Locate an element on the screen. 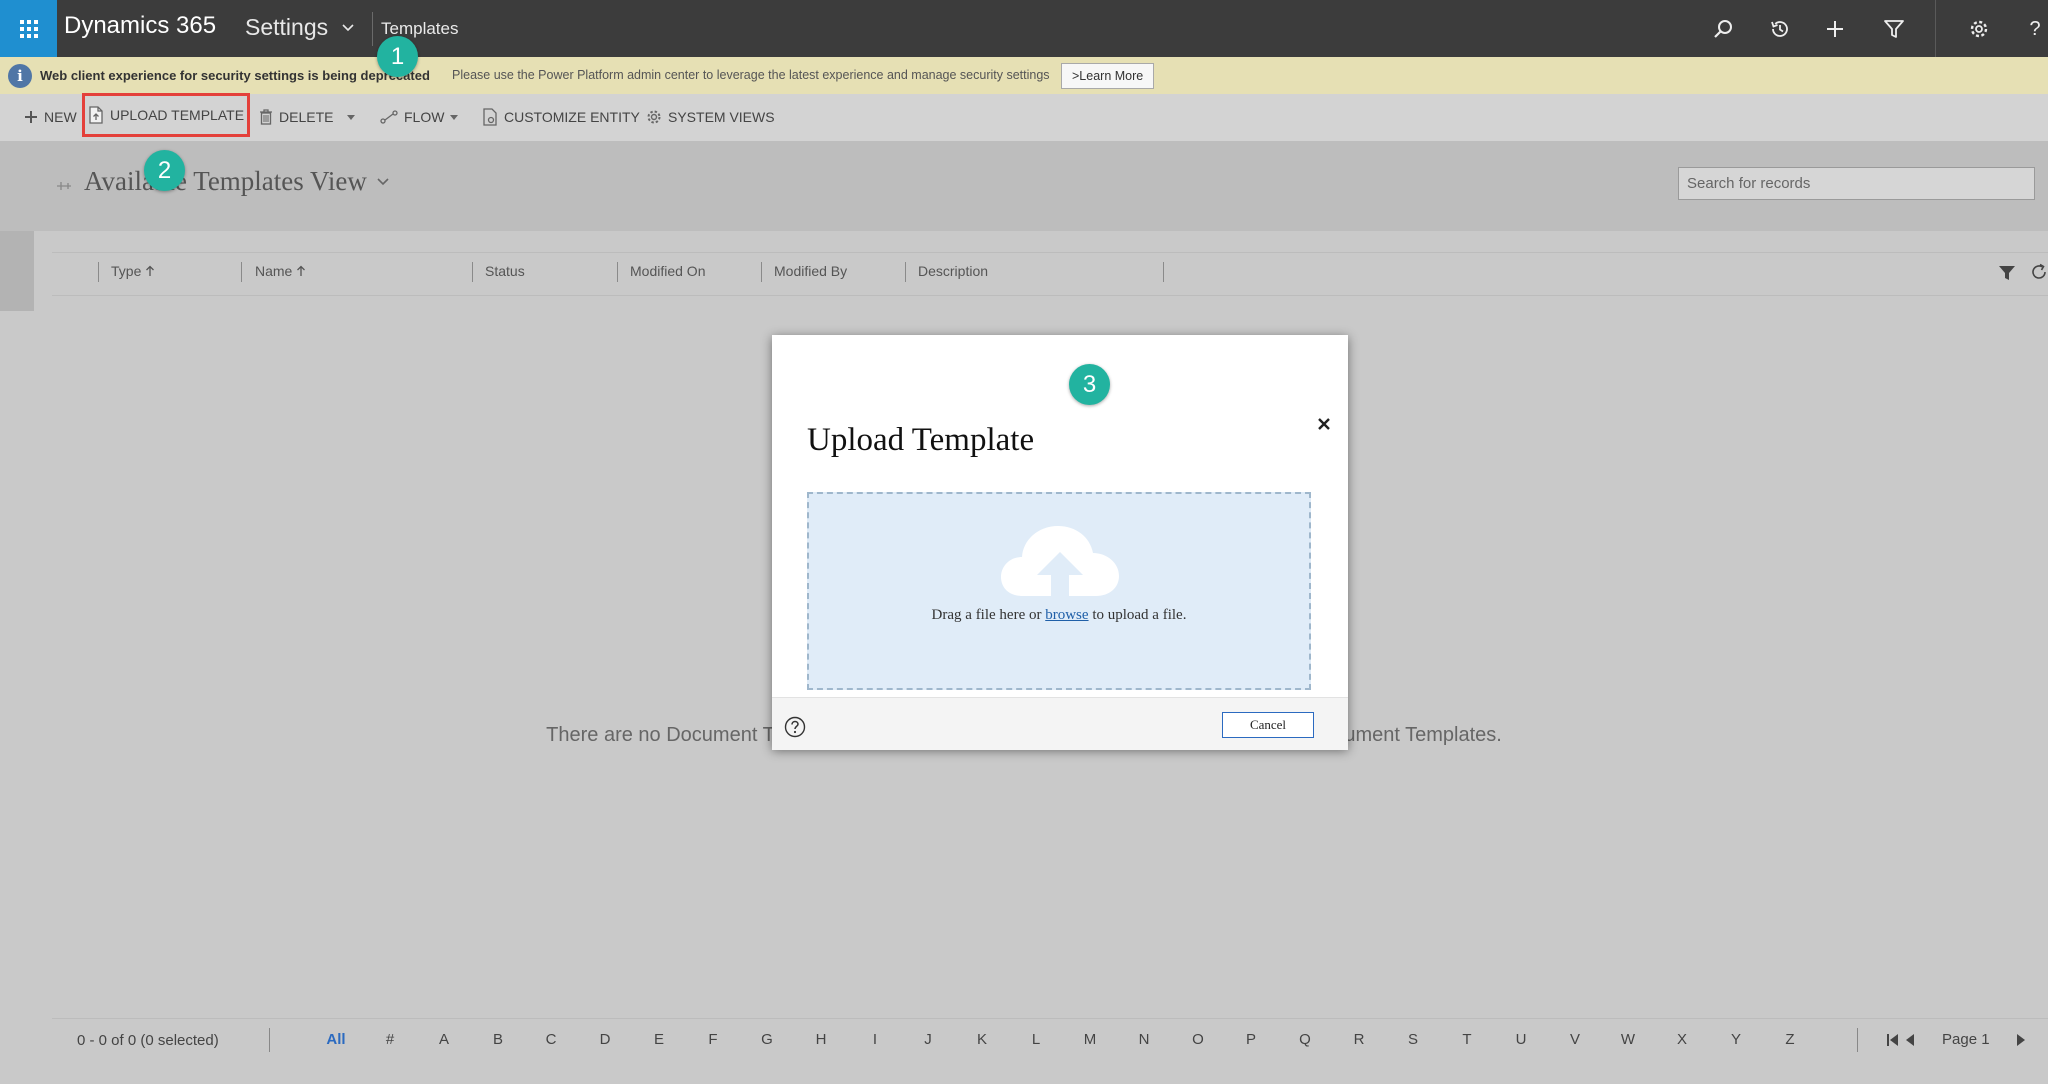  letter-filter: O is located at coordinates (1198, 1039).